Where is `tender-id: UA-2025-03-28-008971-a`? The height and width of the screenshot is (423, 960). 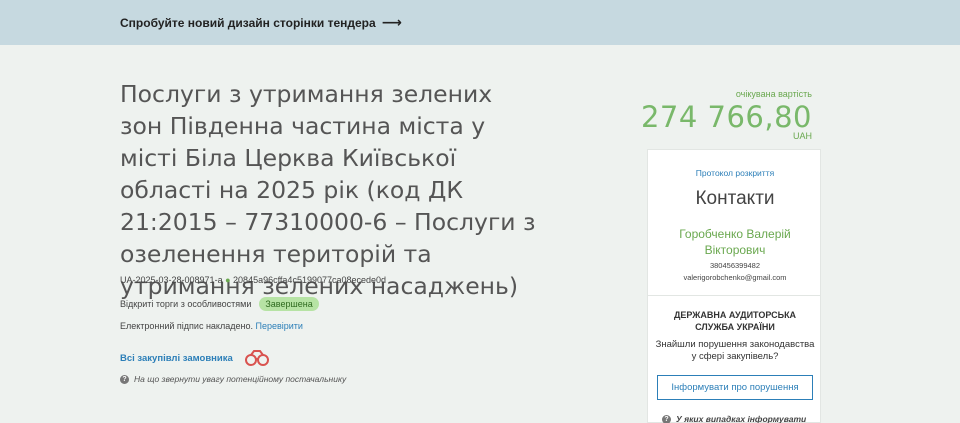 tender-id: UA-2025-03-28-008971-a is located at coordinates (171, 280).